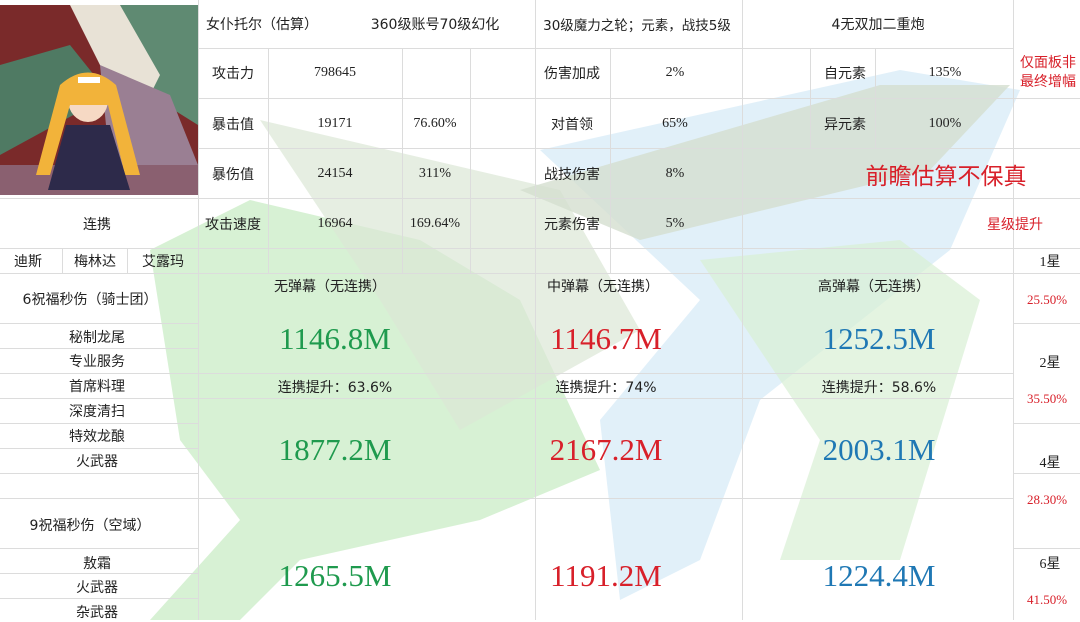  Describe the element at coordinates (435, 223) in the screenshot. I see `stat-pct: 169.64%` at that location.